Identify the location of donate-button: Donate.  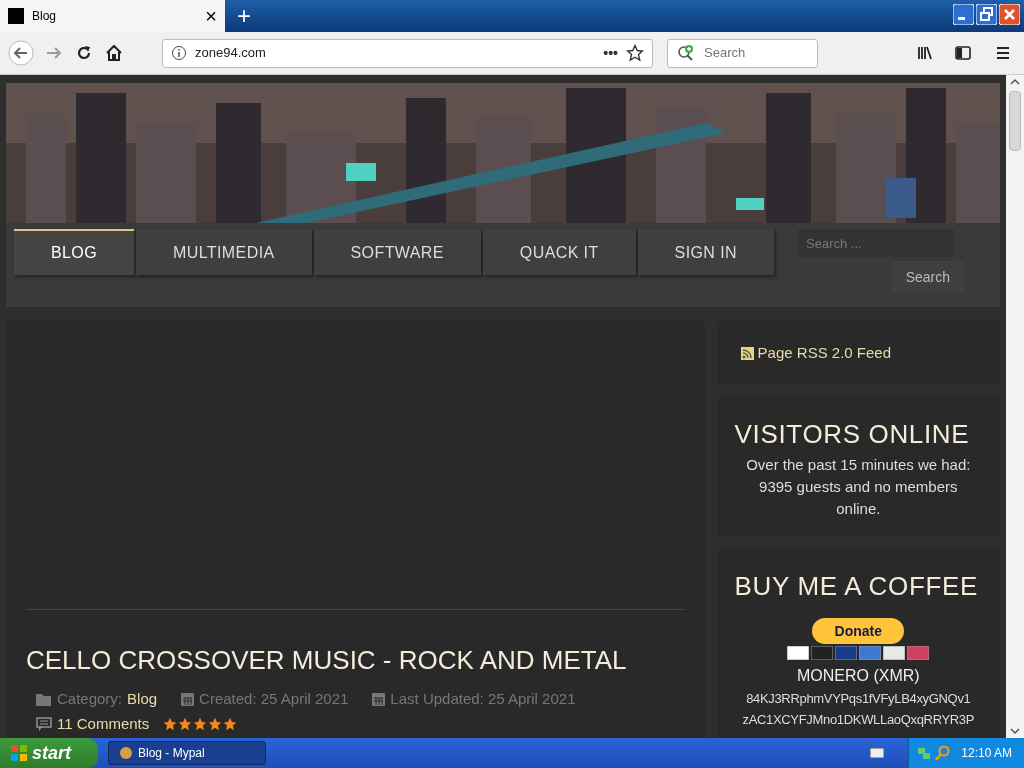
(858, 631).